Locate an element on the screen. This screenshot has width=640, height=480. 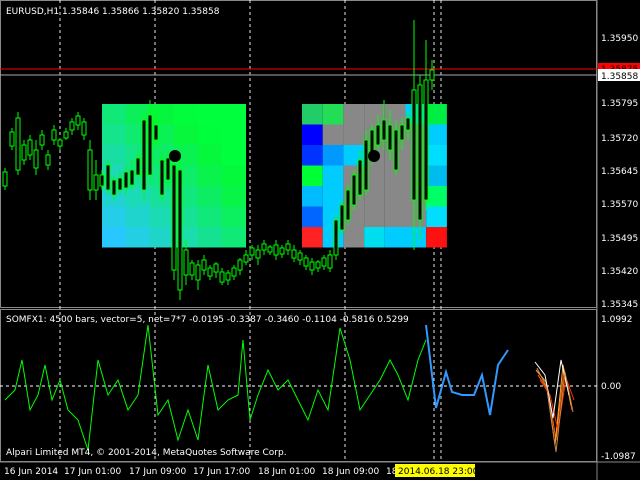
indicator-fan-line is located at coordinates (555, 410).